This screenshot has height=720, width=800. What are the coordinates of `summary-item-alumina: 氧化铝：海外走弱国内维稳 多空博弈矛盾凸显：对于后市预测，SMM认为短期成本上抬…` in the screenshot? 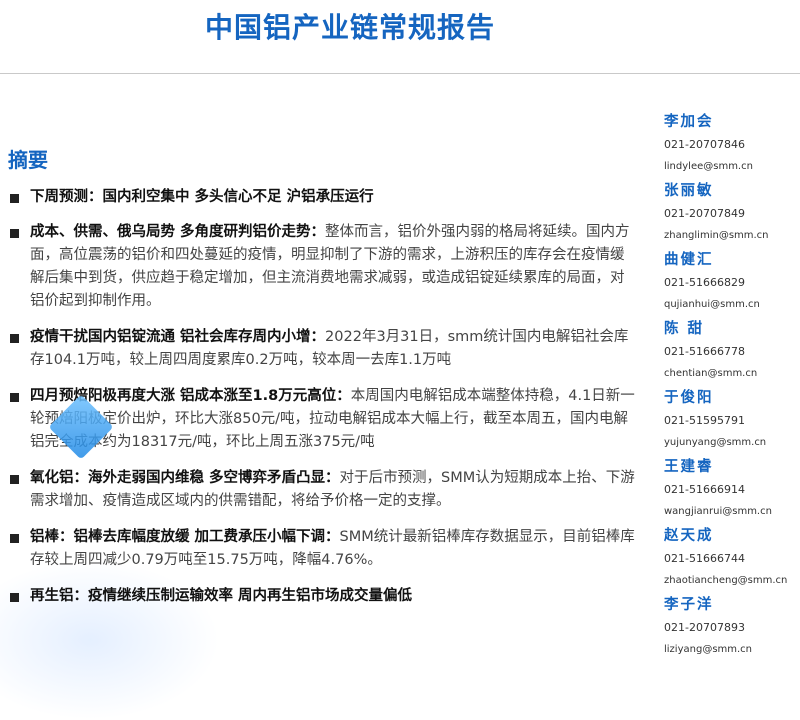 It's located at (322, 490).